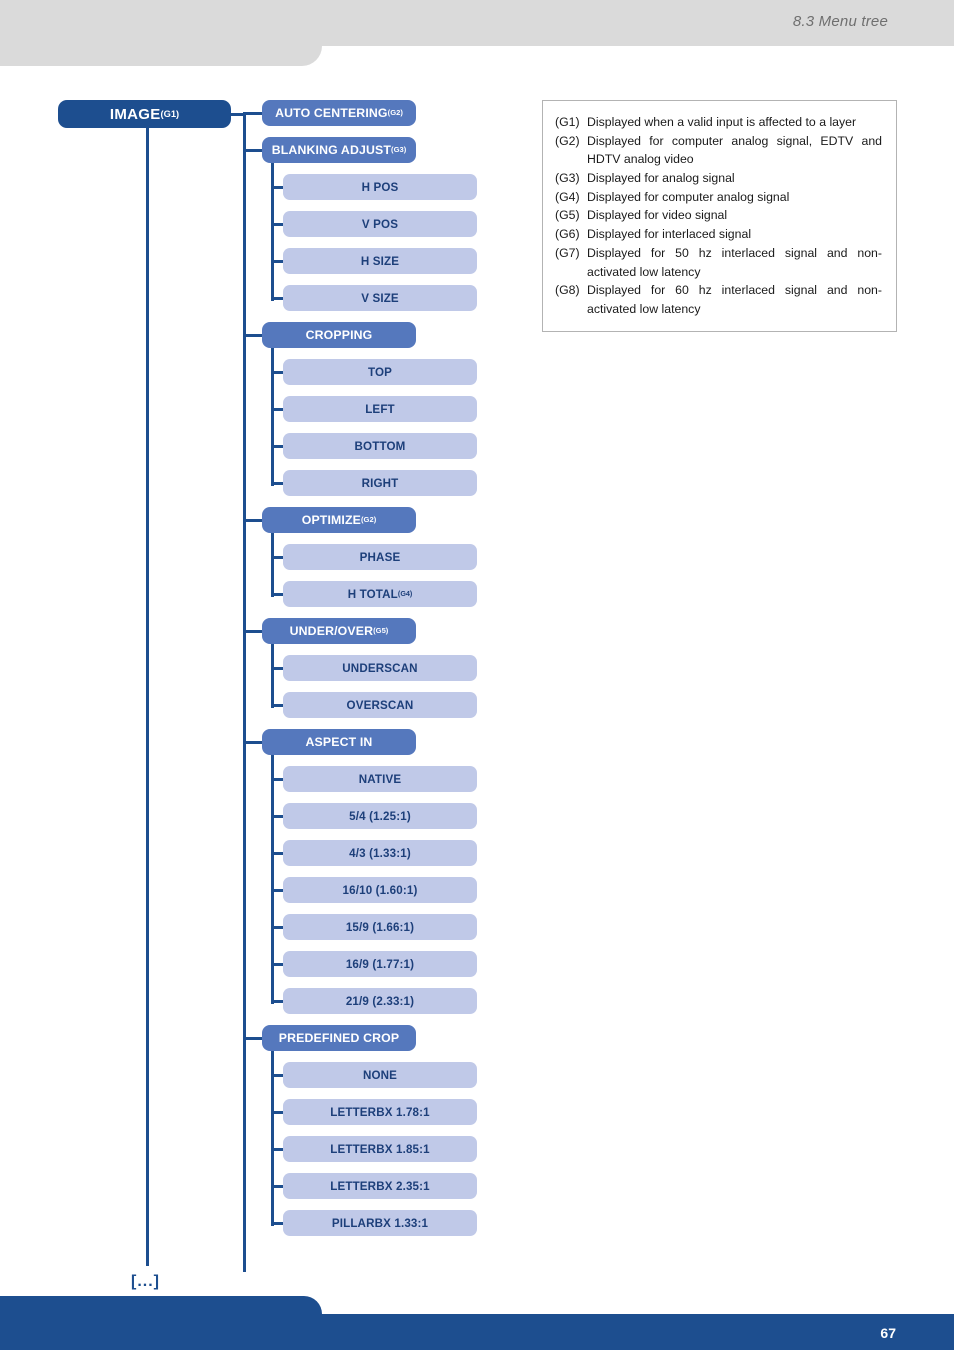  I want to click on node-label: IMAGE, so click(135, 114).